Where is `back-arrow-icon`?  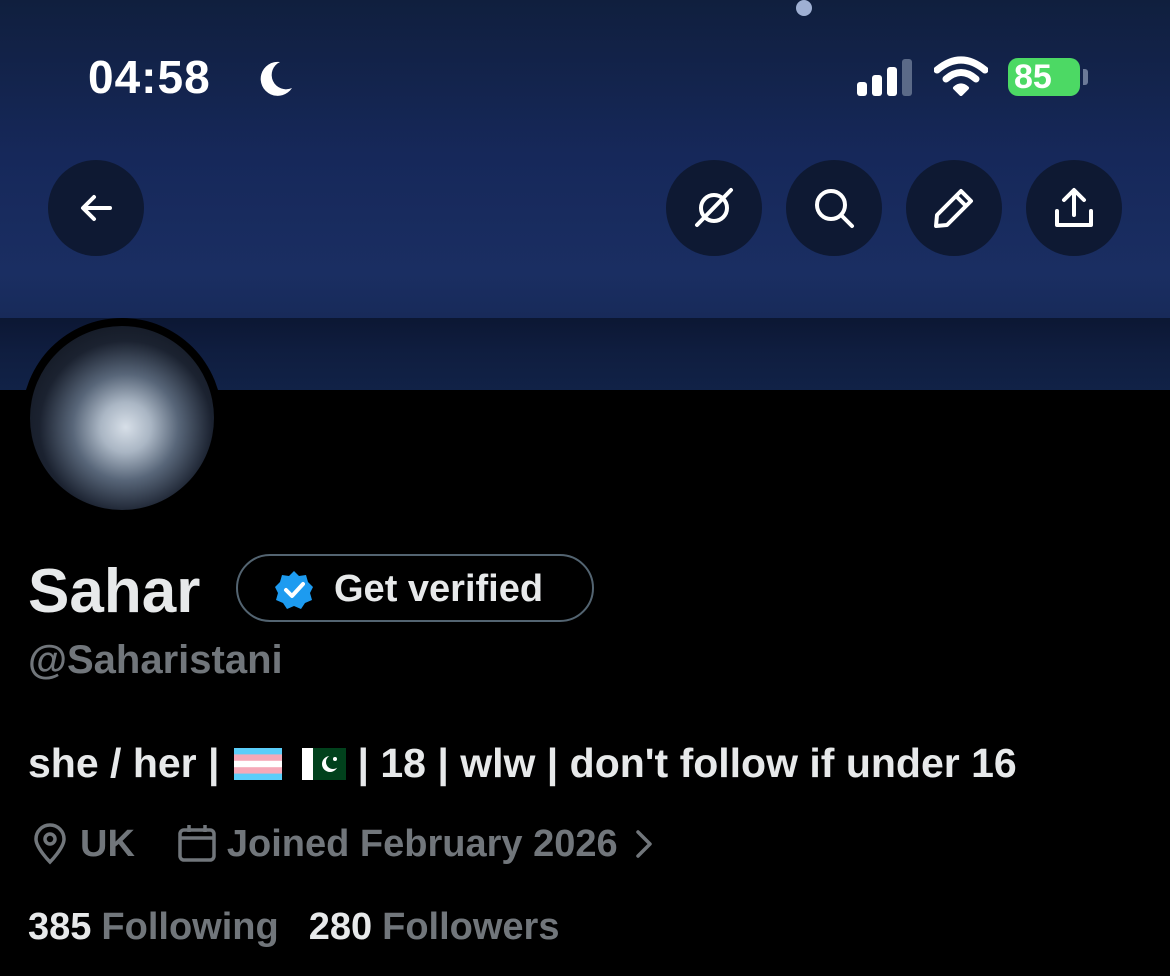
back-arrow-icon is located at coordinates (96, 208).